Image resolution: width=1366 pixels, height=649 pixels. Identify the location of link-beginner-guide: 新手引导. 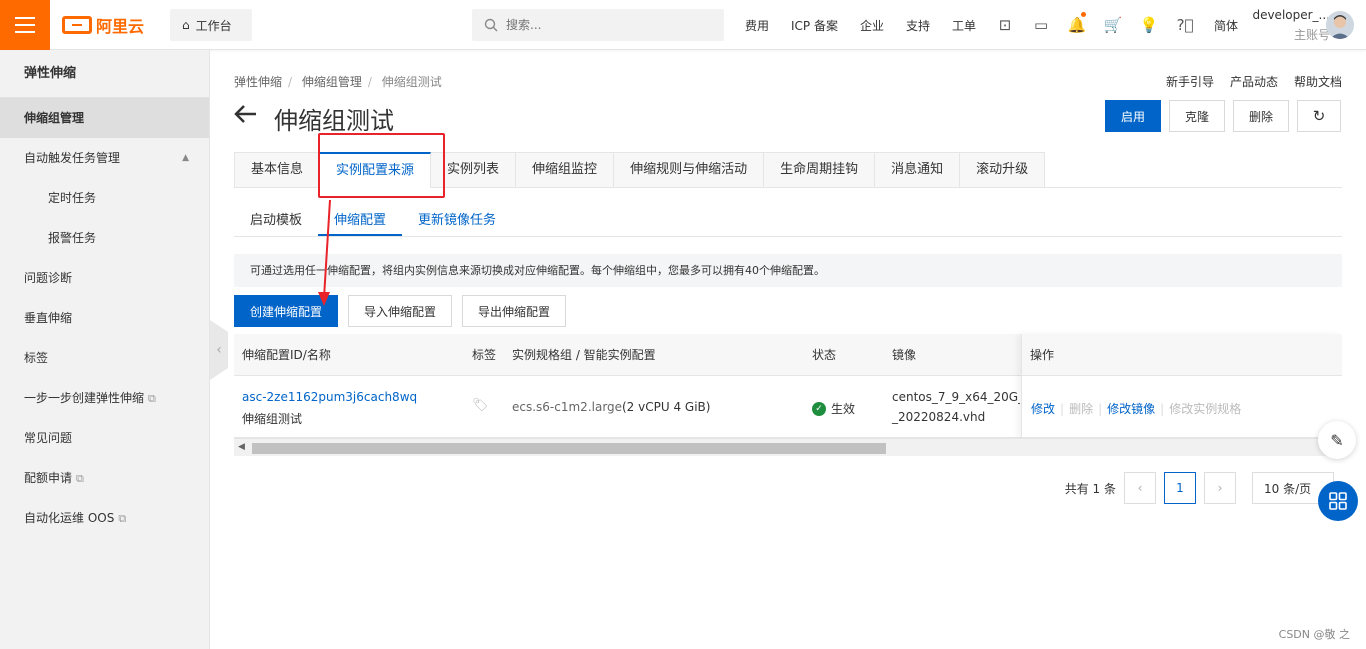
(1190, 81).